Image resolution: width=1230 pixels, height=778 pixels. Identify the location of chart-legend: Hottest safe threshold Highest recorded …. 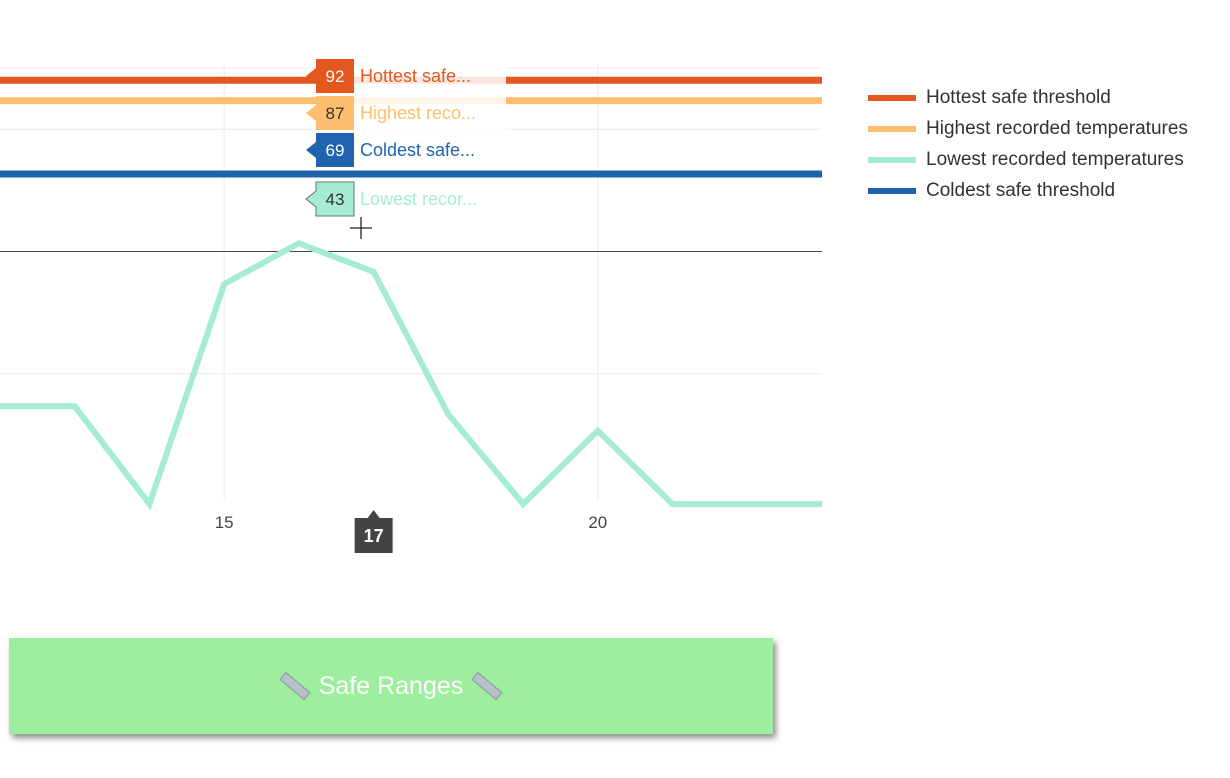
(1028, 144).